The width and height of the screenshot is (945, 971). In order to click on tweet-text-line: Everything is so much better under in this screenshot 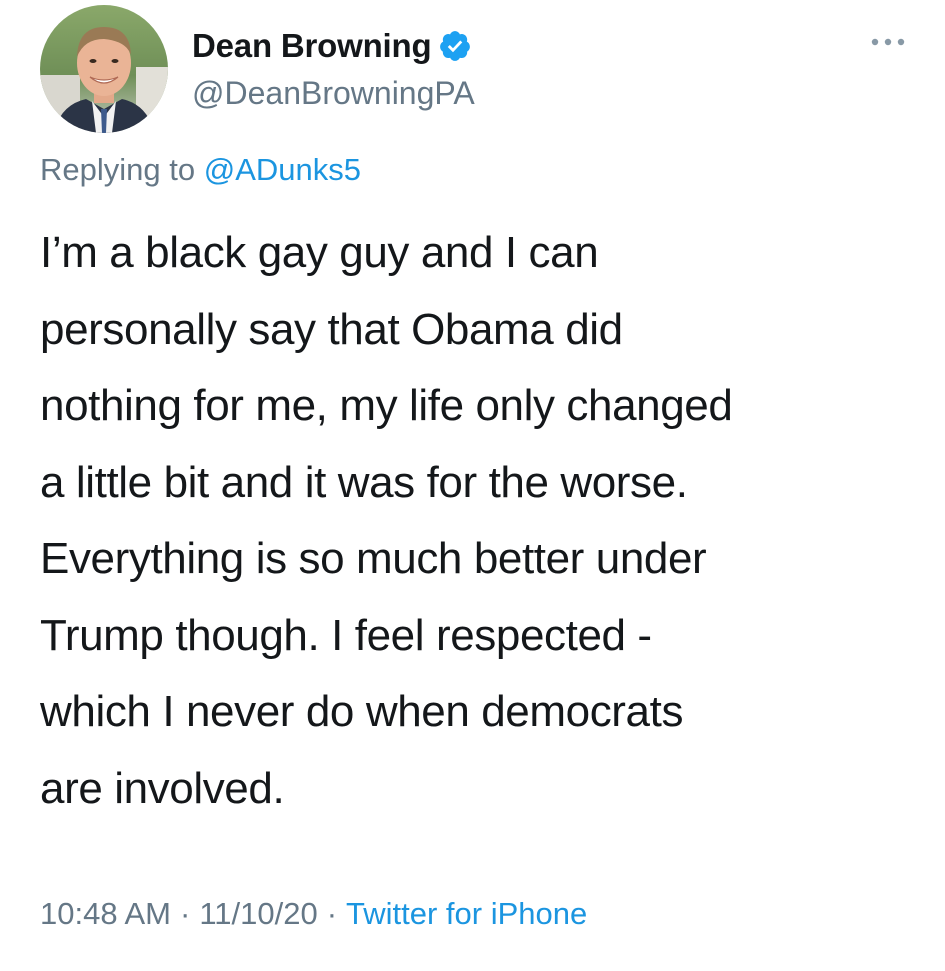, I will do `click(373, 558)`.